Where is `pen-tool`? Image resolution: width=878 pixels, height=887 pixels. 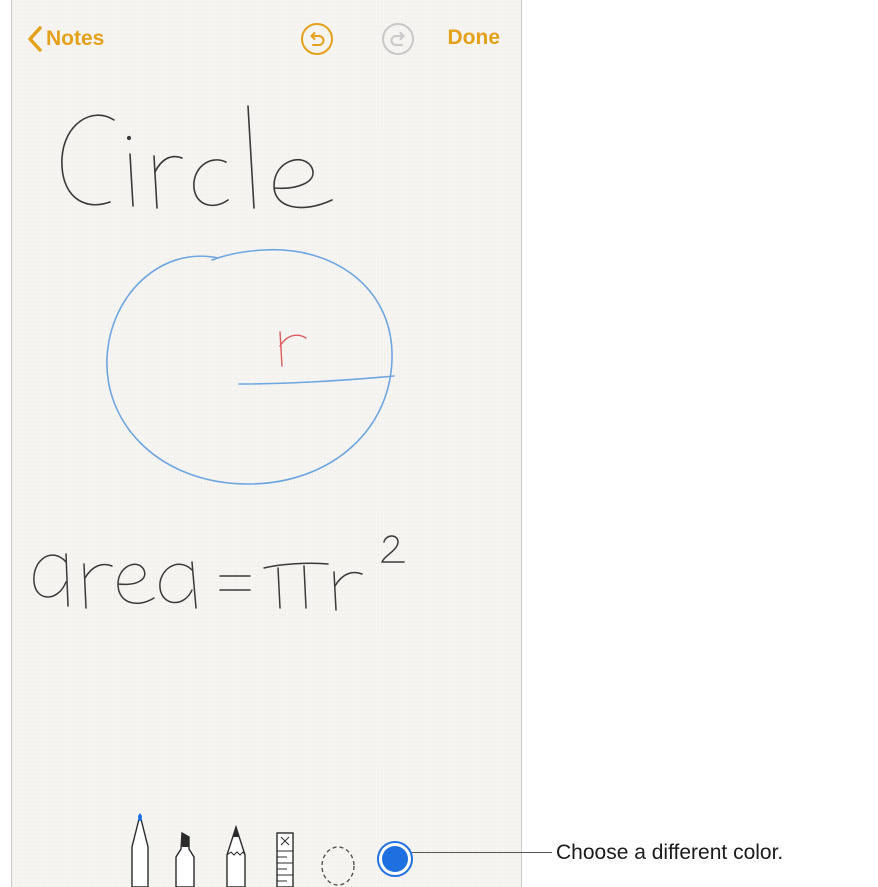 pen-tool is located at coordinates (140, 850).